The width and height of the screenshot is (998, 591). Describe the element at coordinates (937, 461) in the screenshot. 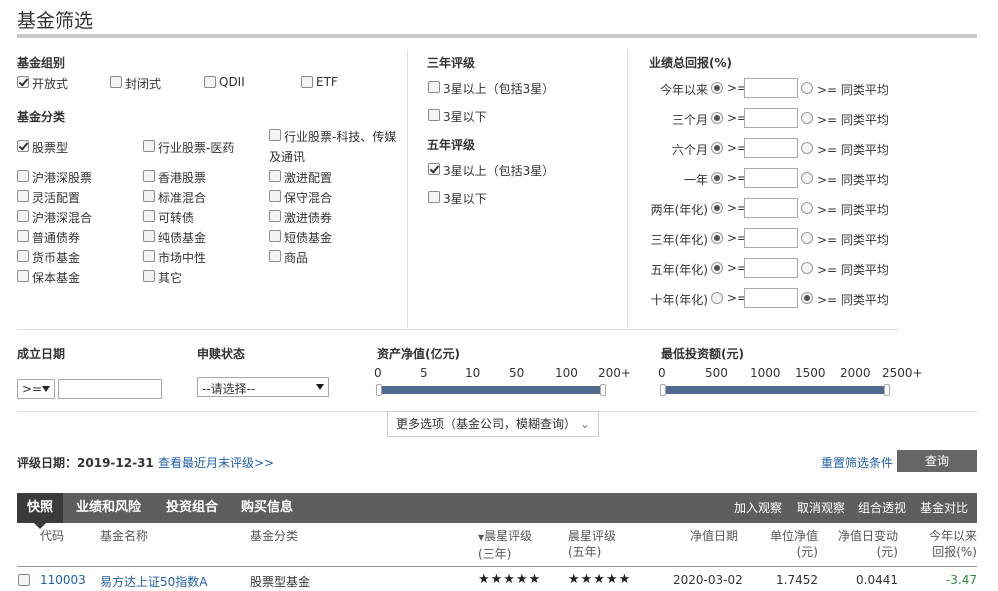

I see `query-button: 查询` at that location.